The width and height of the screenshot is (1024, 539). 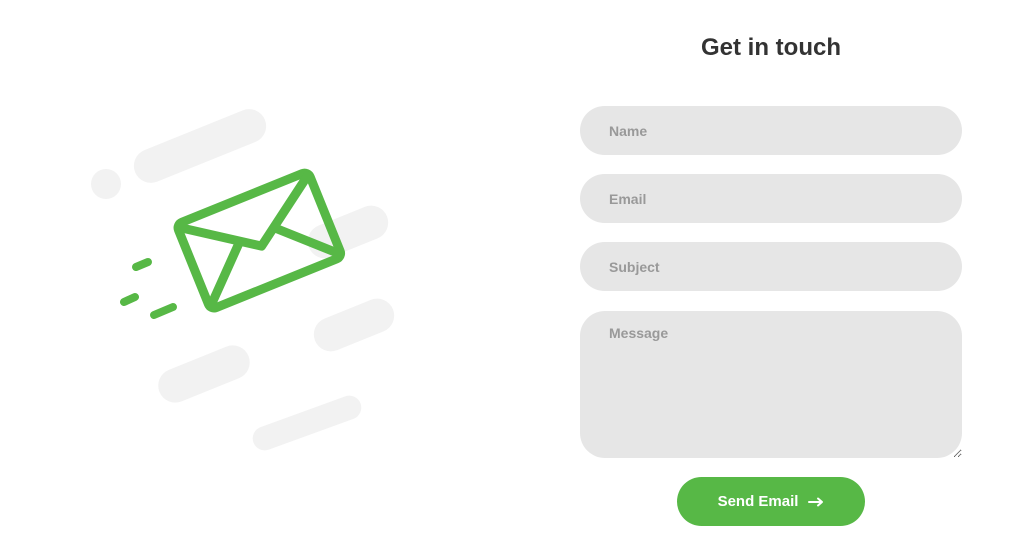 I want to click on send-email-label: Send Email, so click(x=758, y=501).